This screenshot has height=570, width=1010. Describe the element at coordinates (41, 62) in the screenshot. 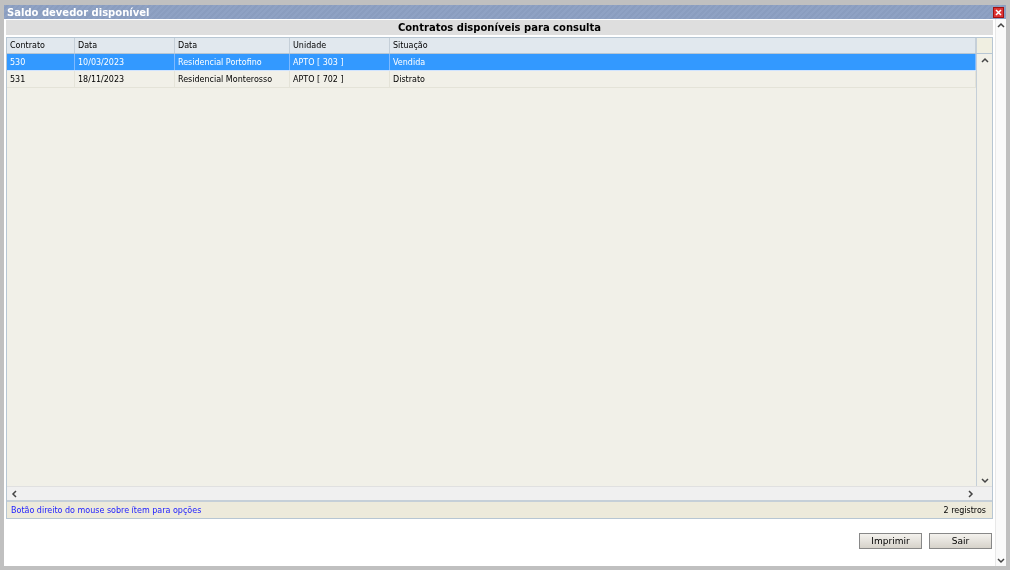

I see `table-cell: 530` at that location.